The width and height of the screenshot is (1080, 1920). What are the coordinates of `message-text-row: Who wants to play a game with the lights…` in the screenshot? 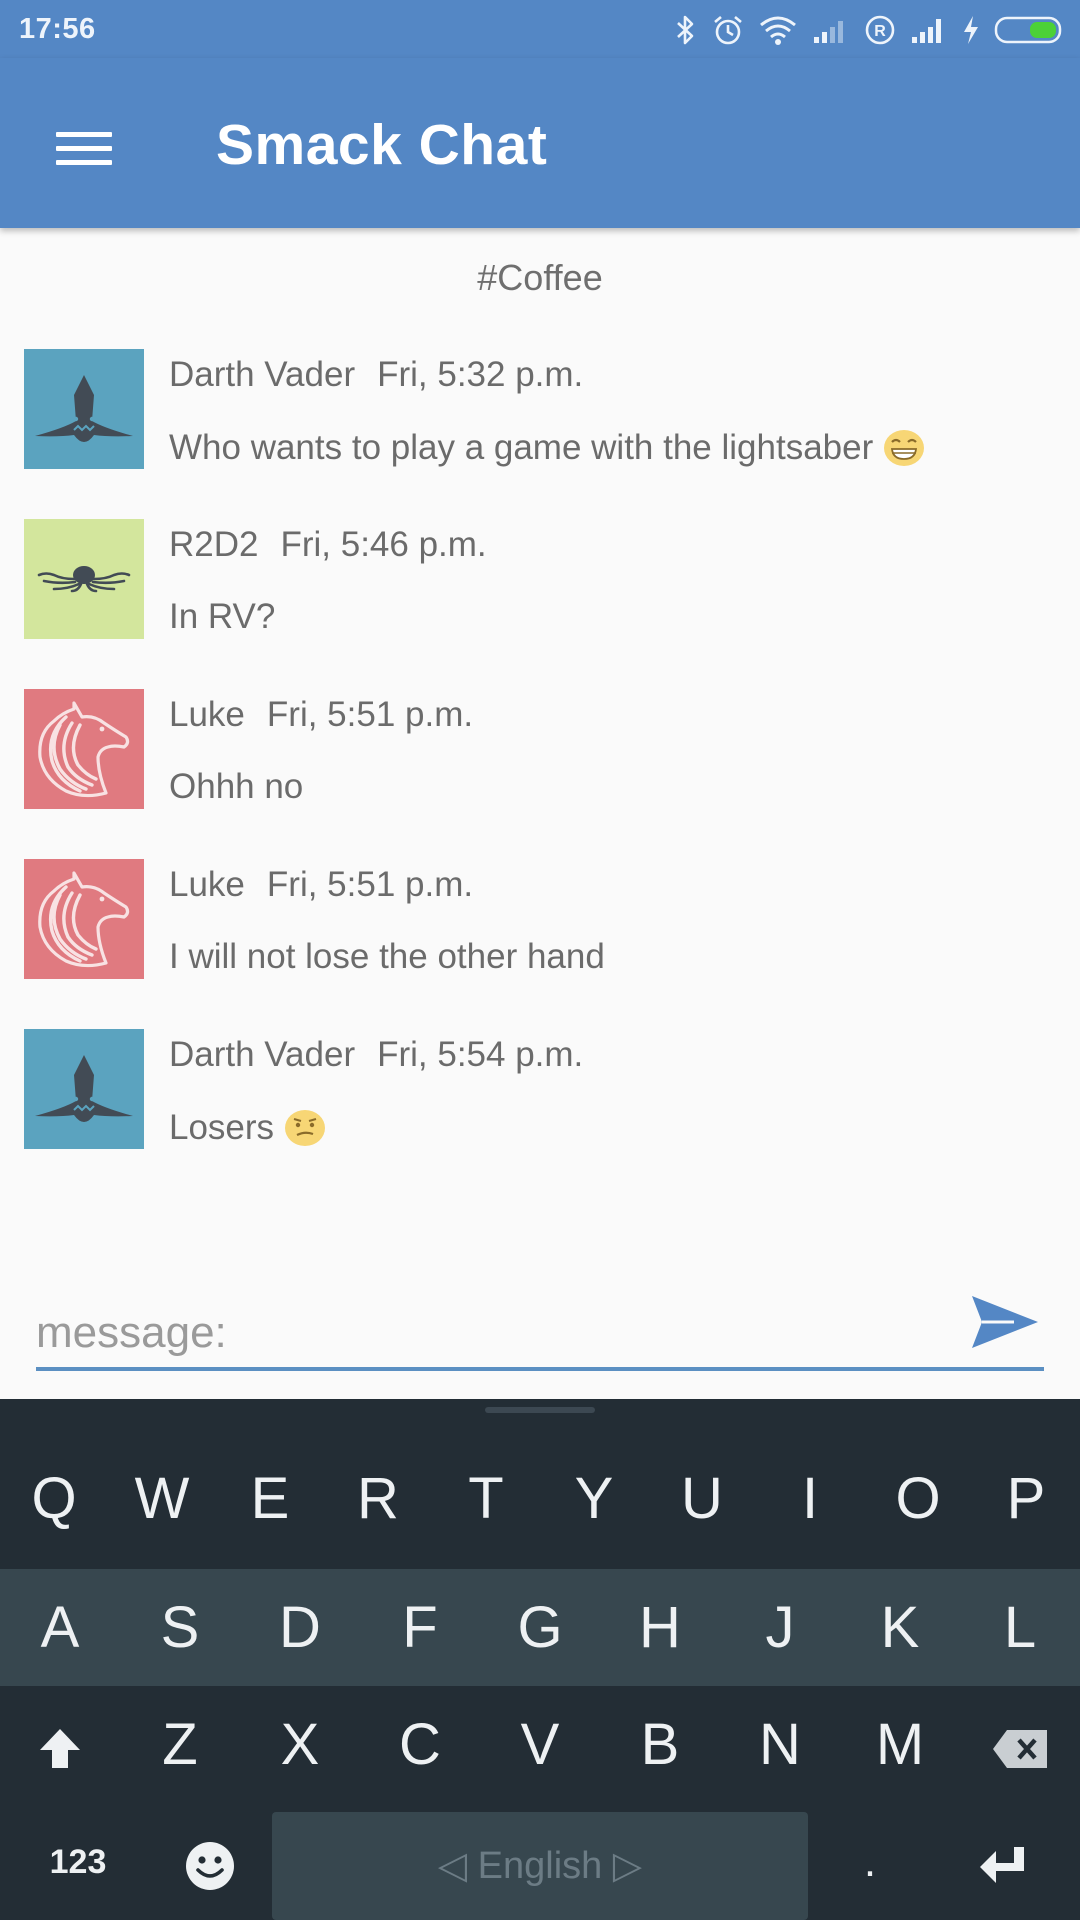 It's located at (547, 448).